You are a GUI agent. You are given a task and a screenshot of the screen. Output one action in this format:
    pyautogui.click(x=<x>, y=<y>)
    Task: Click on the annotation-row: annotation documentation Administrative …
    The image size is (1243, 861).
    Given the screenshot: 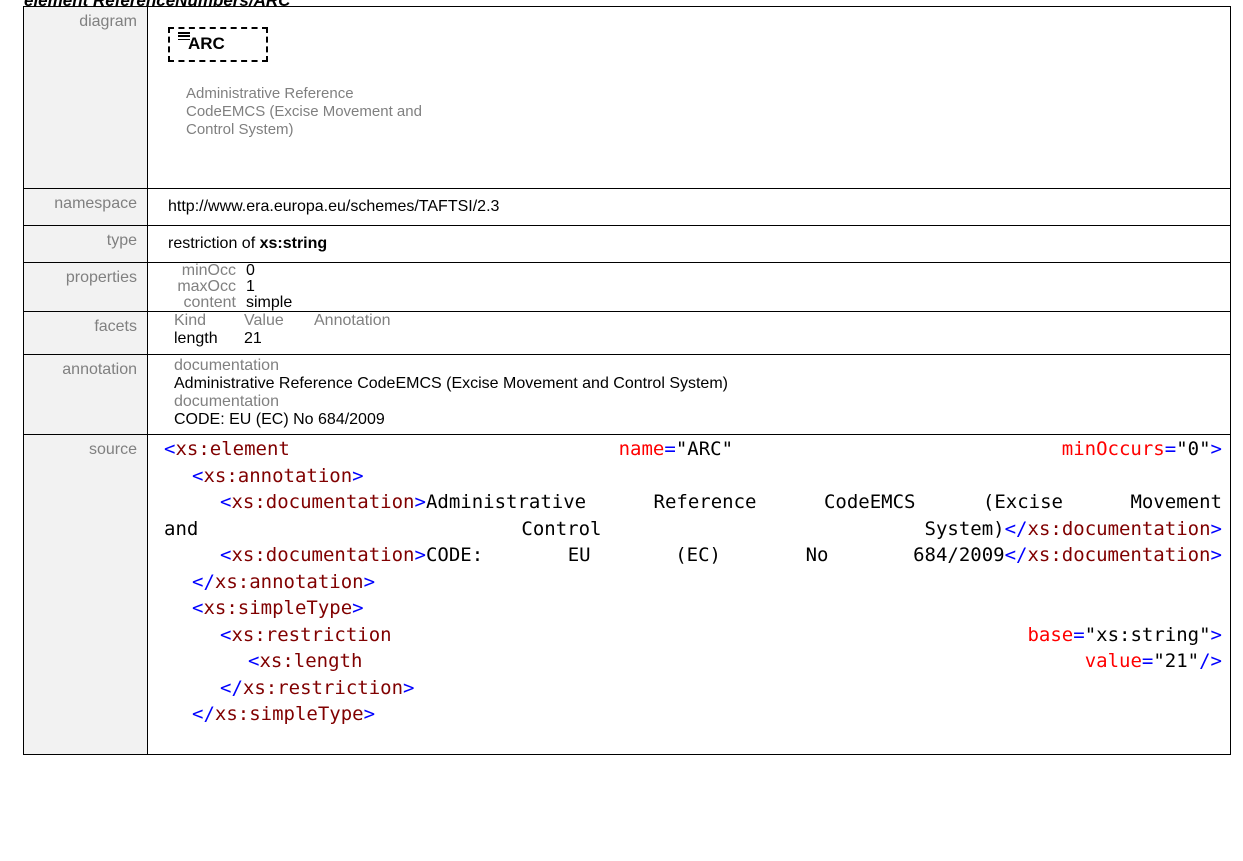 What is the action you would take?
    pyautogui.click(x=627, y=394)
    